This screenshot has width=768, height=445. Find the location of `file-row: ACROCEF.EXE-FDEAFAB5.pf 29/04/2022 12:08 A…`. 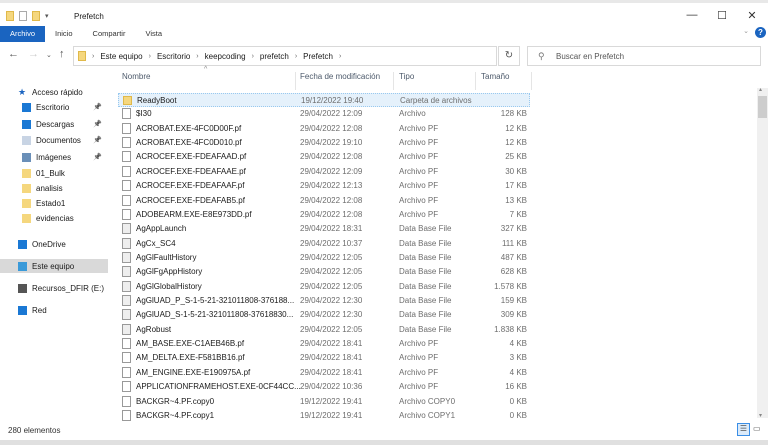

file-row: ACROCEF.EXE-FDEAFAB5.pf 29/04/2022 12:08 A… is located at coordinates (324, 201).